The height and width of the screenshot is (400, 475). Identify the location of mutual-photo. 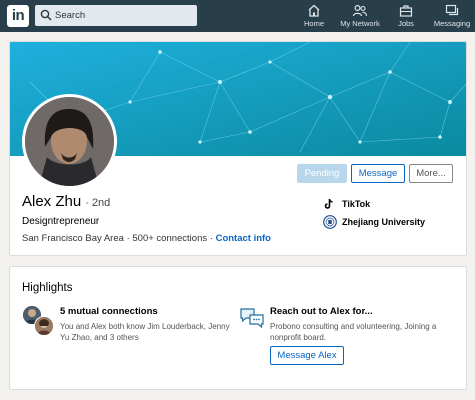
(44, 326).